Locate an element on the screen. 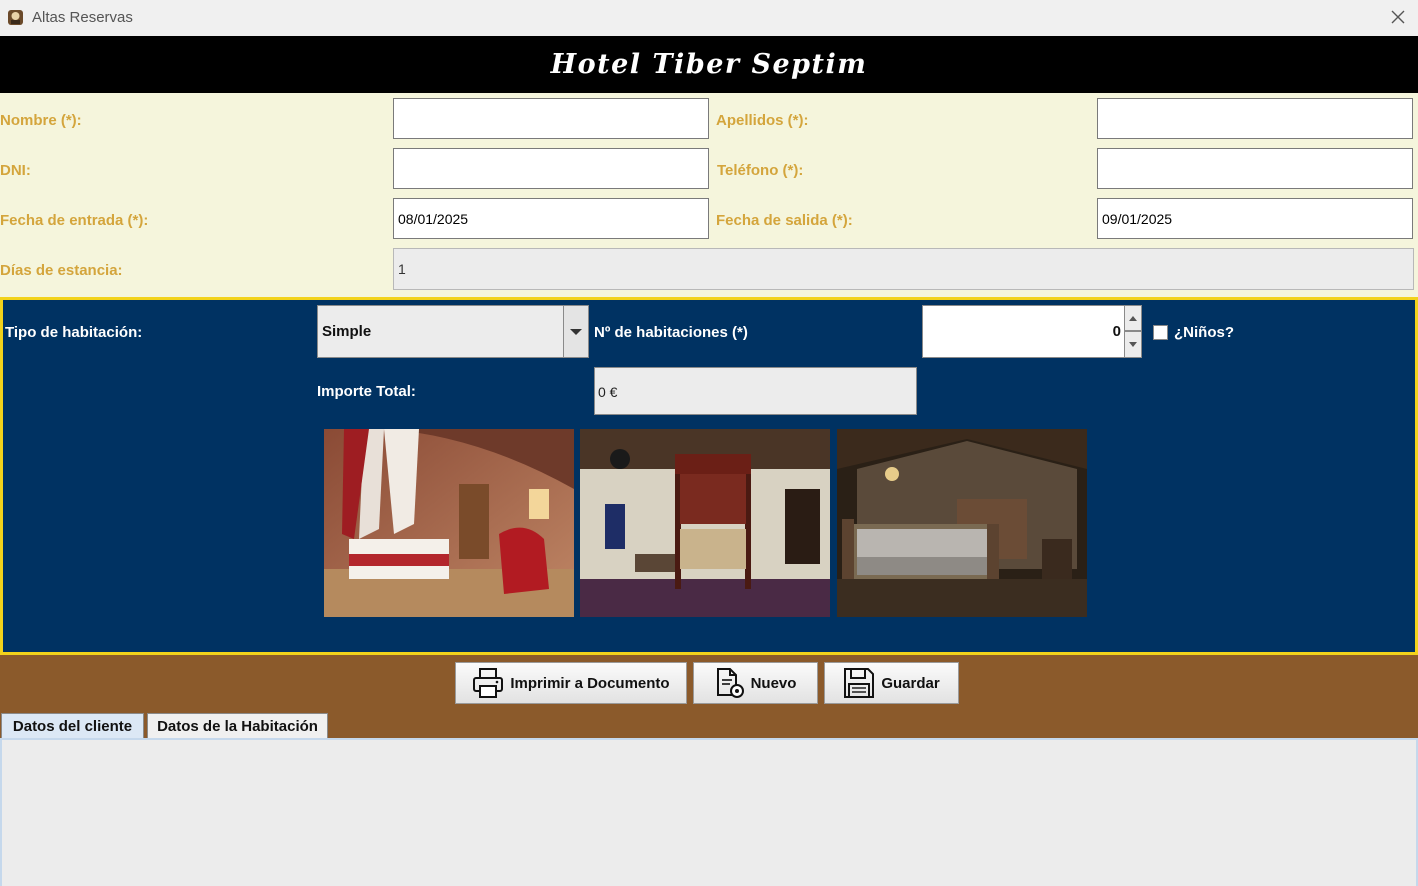  fecha-entrada-label: Fecha de entrada (*): is located at coordinates (74, 220).